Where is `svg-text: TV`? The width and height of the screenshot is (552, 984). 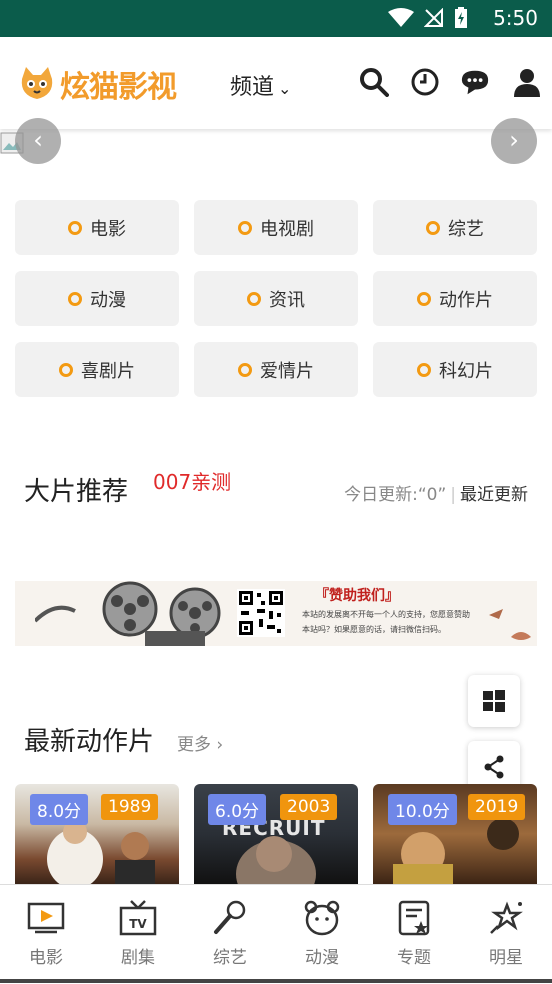
svg-text: TV is located at coordinates (138, 924).